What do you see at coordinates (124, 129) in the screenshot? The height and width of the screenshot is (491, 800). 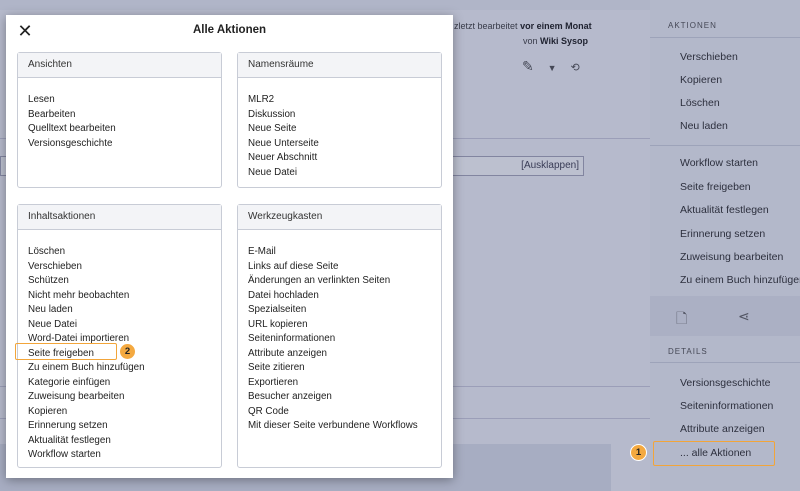 I see `action-quelltext-bearbeiten: Quelltext bearbeiten` at bounding box center [124, 129].